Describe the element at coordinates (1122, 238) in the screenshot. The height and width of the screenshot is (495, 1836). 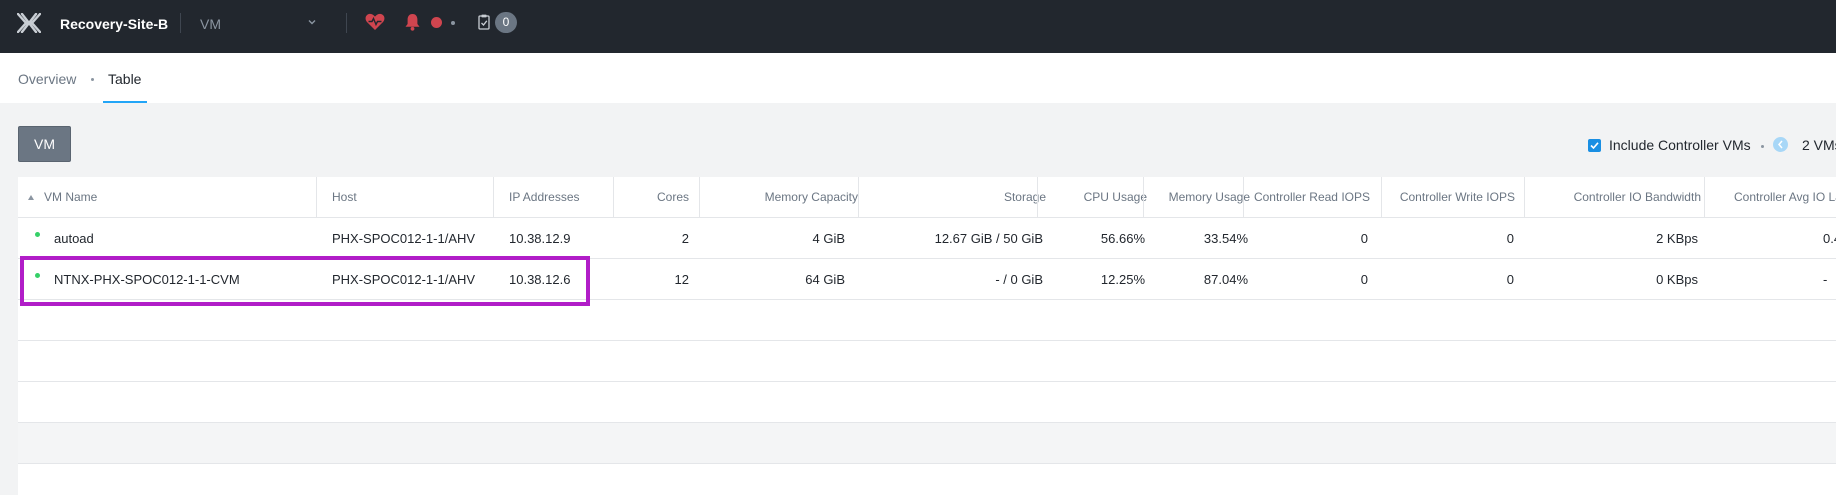
I see `cpu-usage-cell: 56.66%` at that location.